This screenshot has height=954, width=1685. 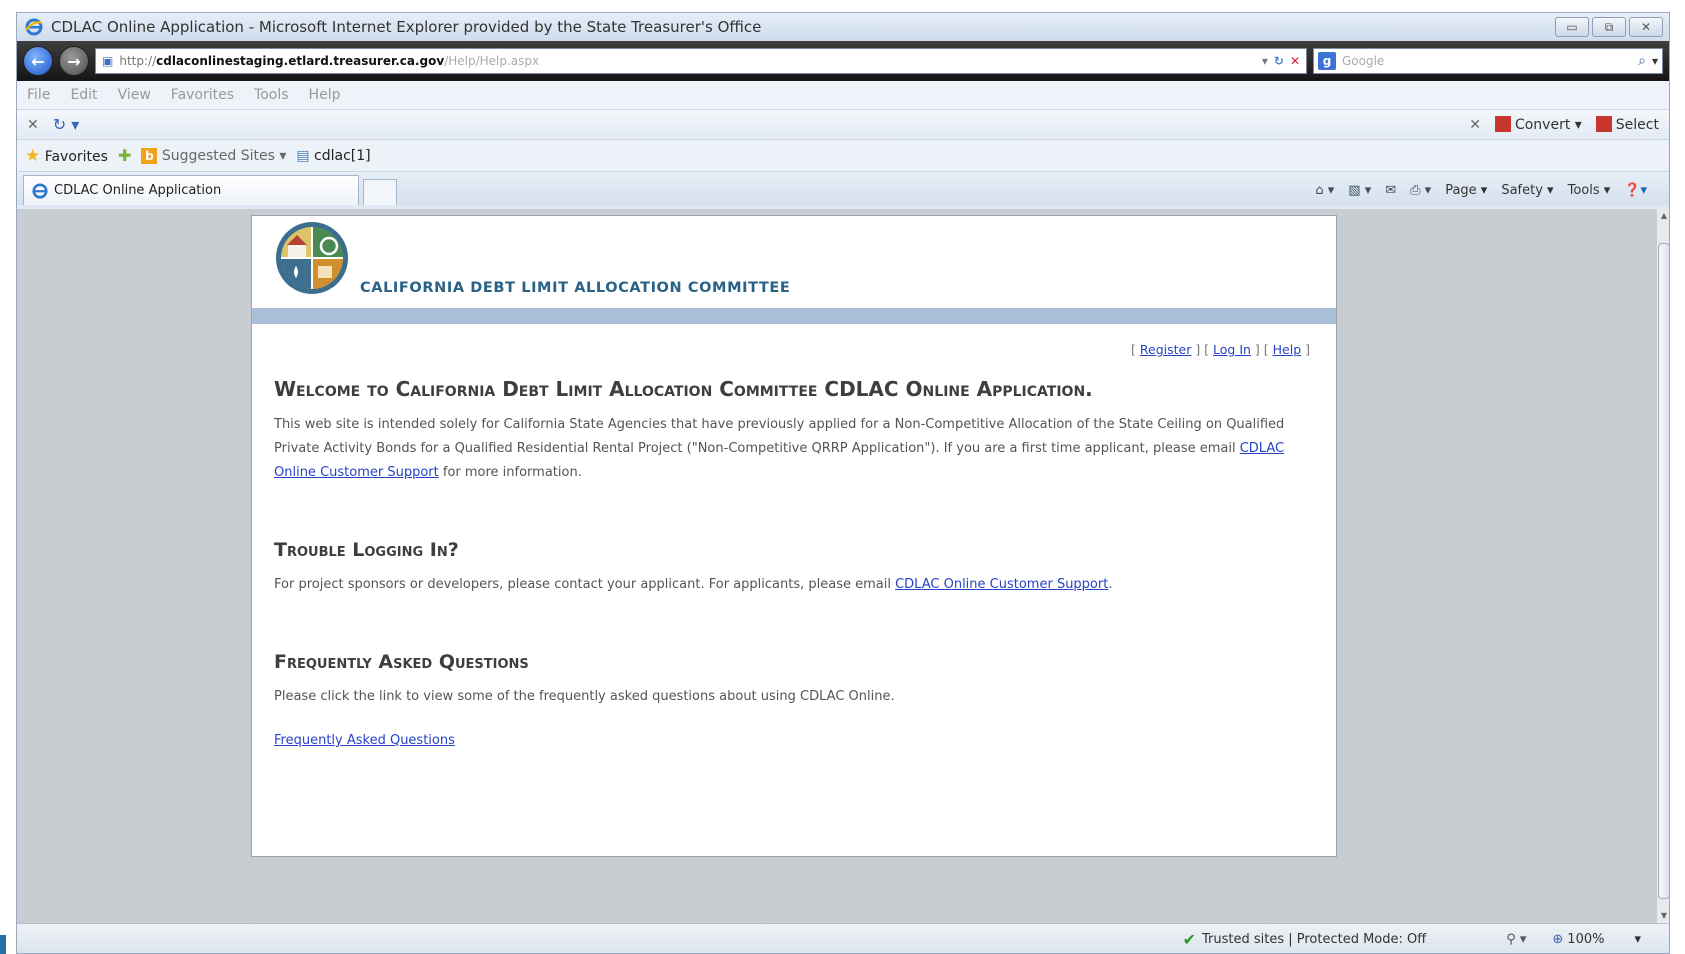 I want to click on close-convert-toolbar-icon: ✕, so click(x=1475, y=125).